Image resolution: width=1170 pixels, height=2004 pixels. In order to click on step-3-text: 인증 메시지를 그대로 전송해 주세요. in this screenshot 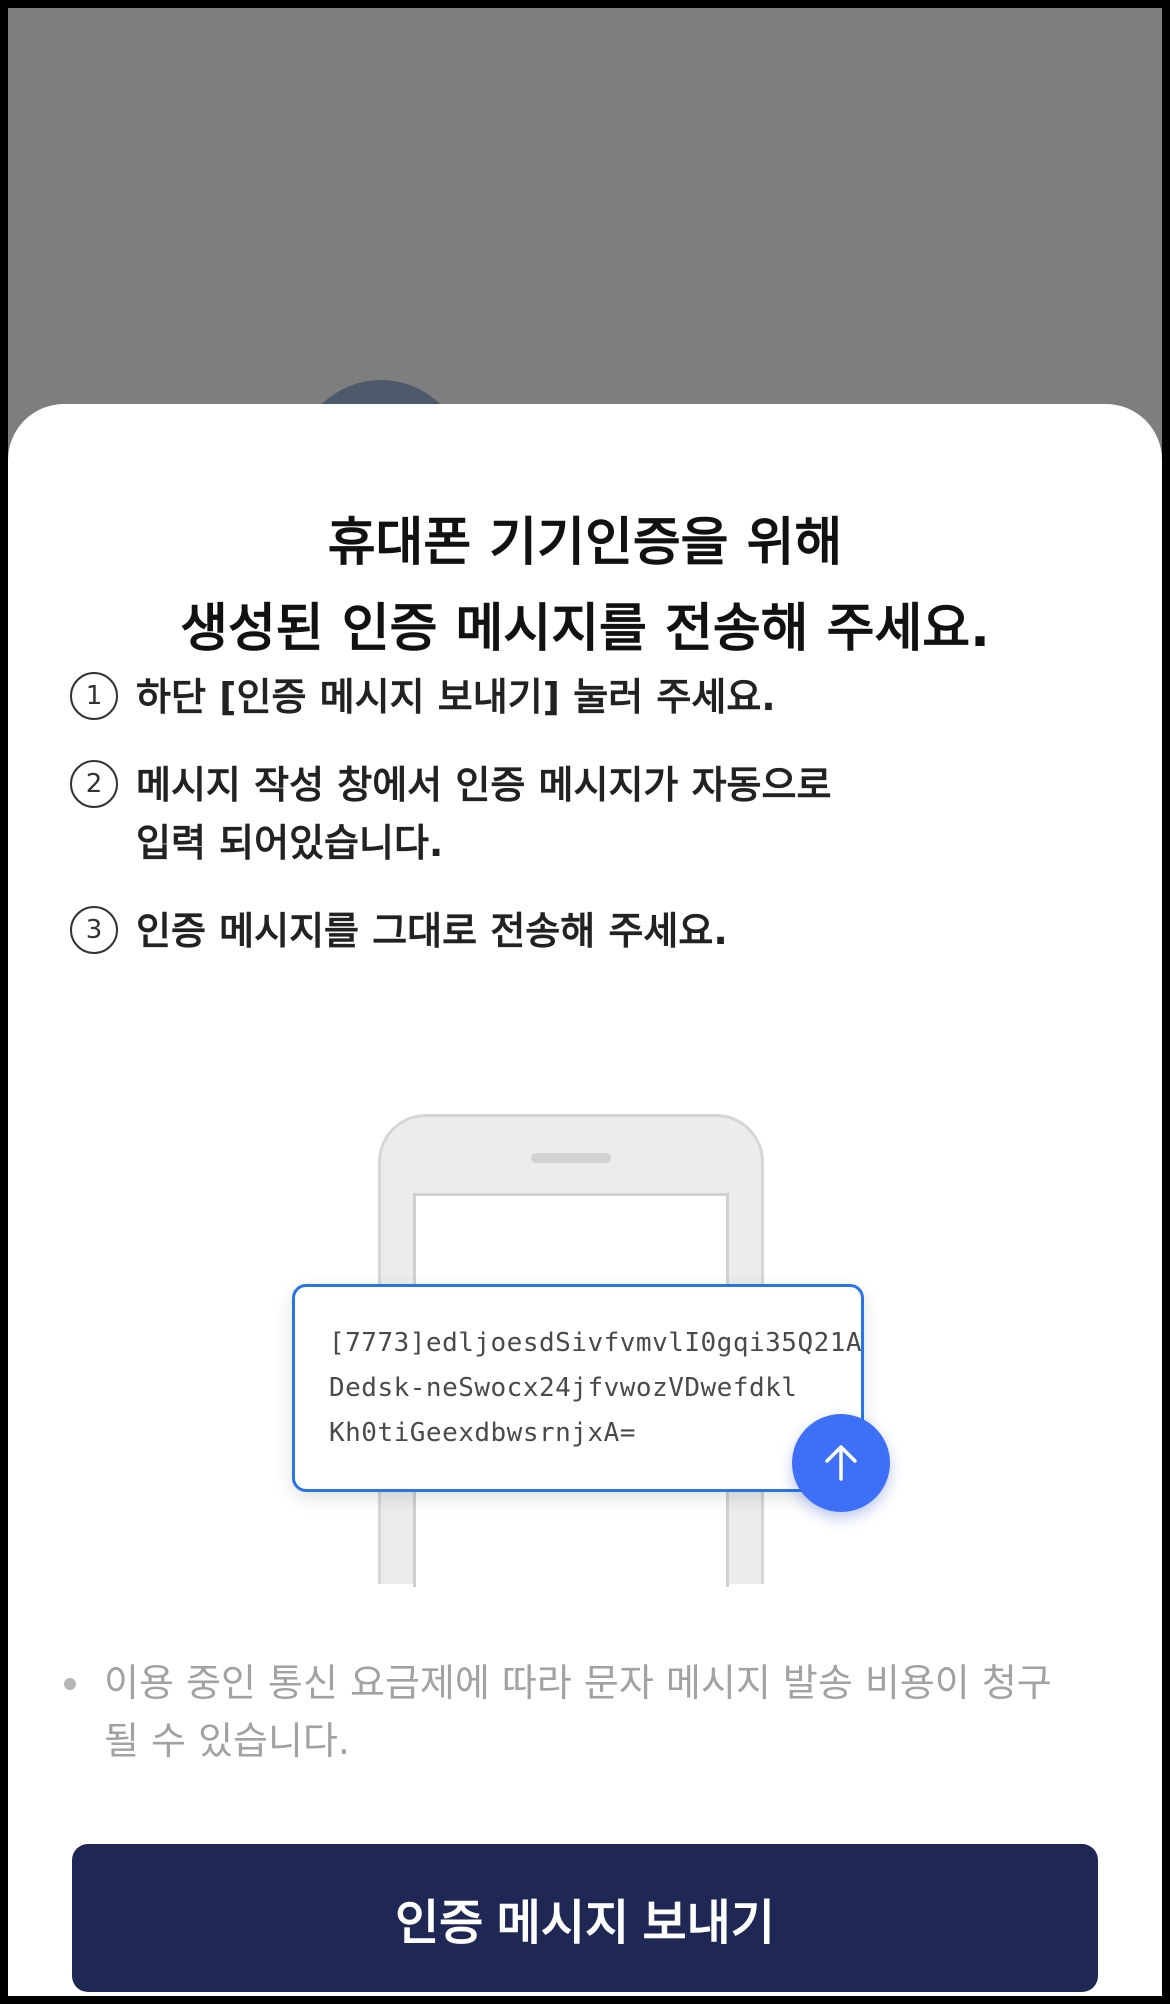, I will do `click(432, 931)`.